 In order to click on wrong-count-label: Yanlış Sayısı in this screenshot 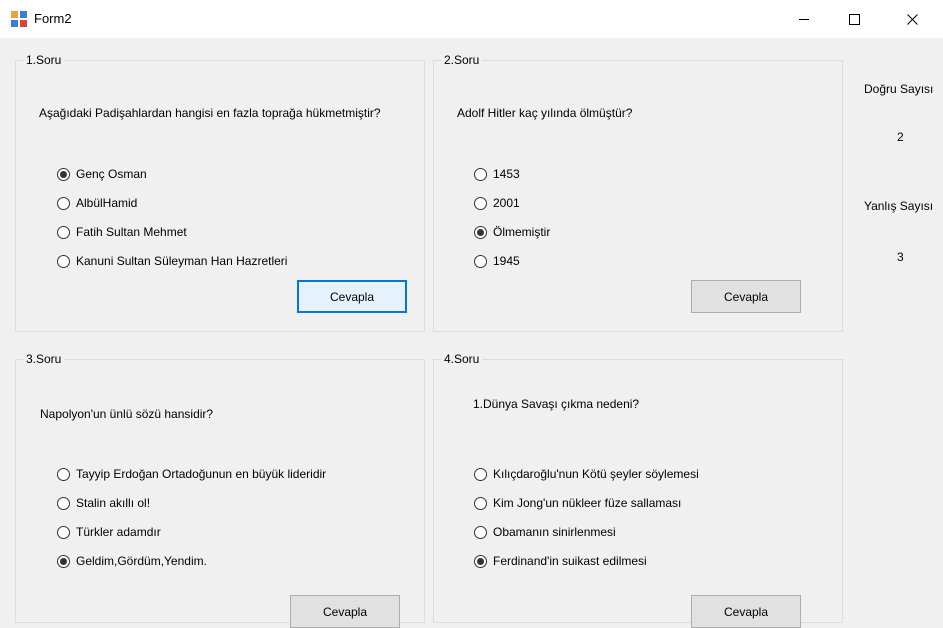, I will do `click(899, 206)`.